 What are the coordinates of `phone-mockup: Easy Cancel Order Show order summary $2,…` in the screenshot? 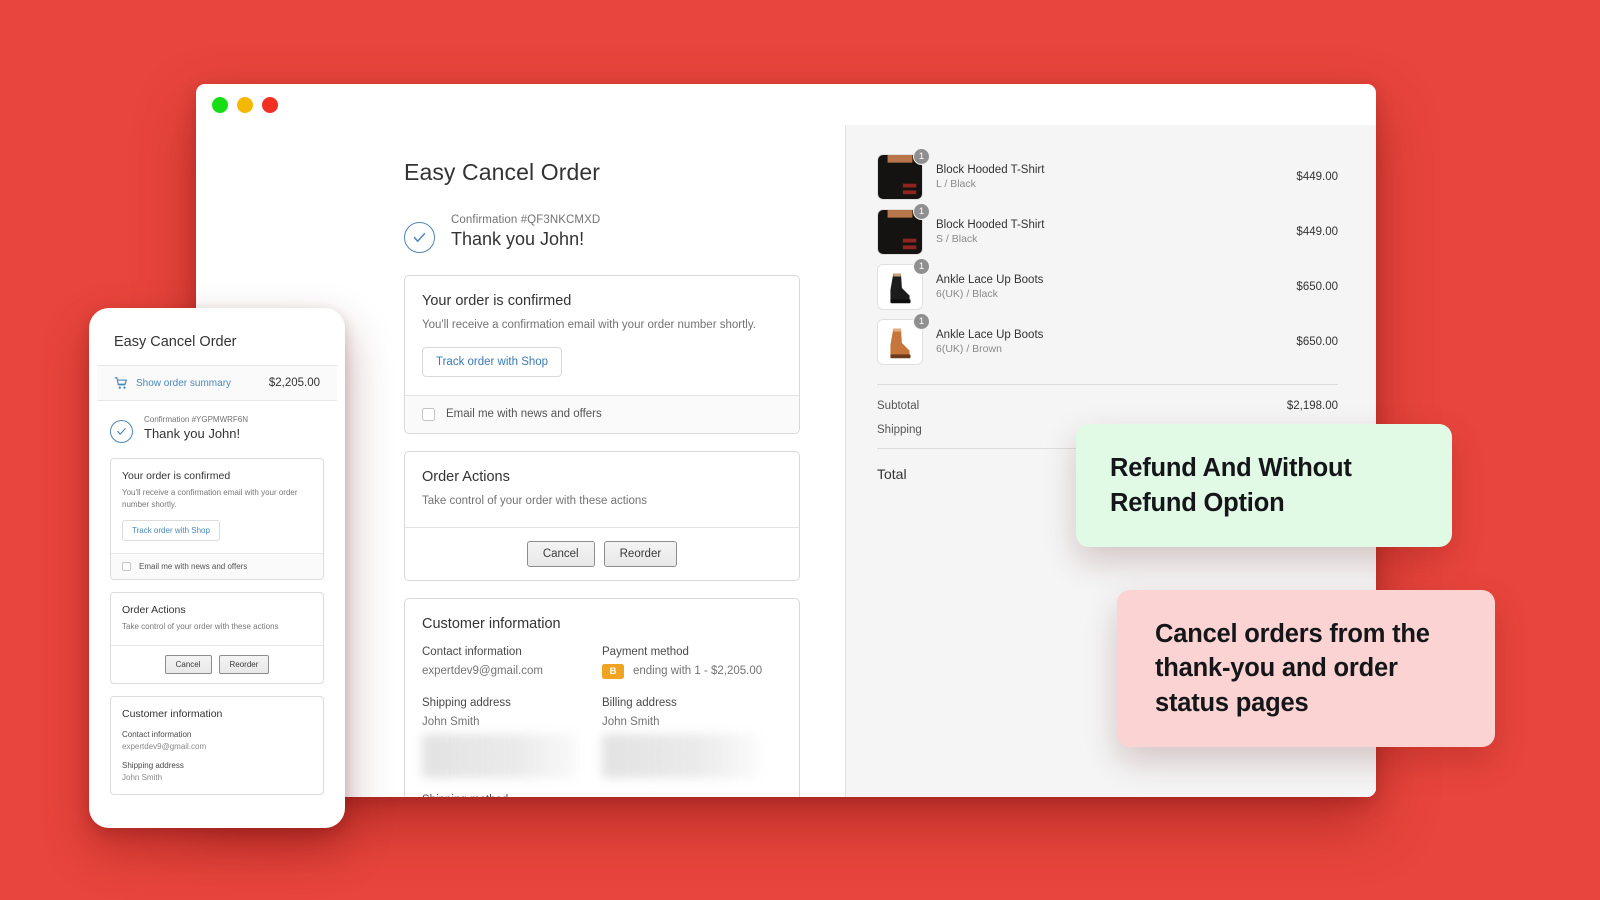 It's located at (217, 568).